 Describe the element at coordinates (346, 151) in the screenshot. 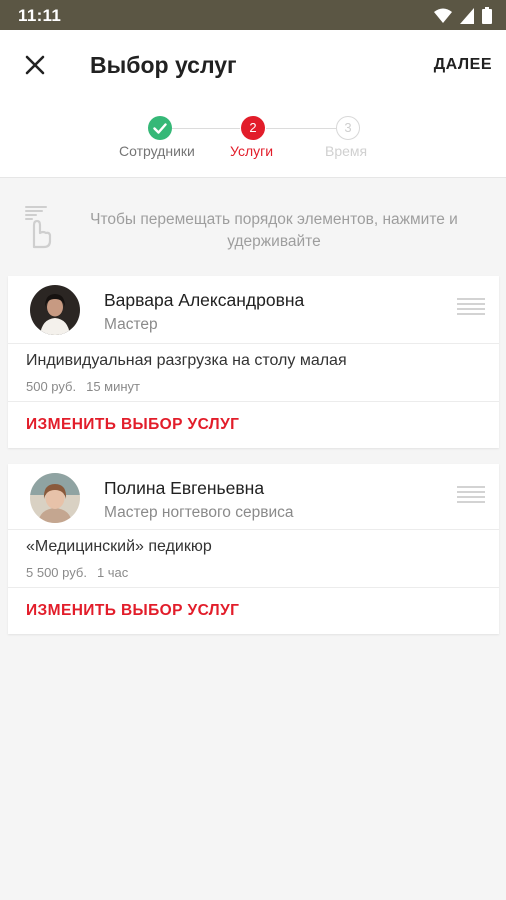

I see `step-3-label: Время` at that location.